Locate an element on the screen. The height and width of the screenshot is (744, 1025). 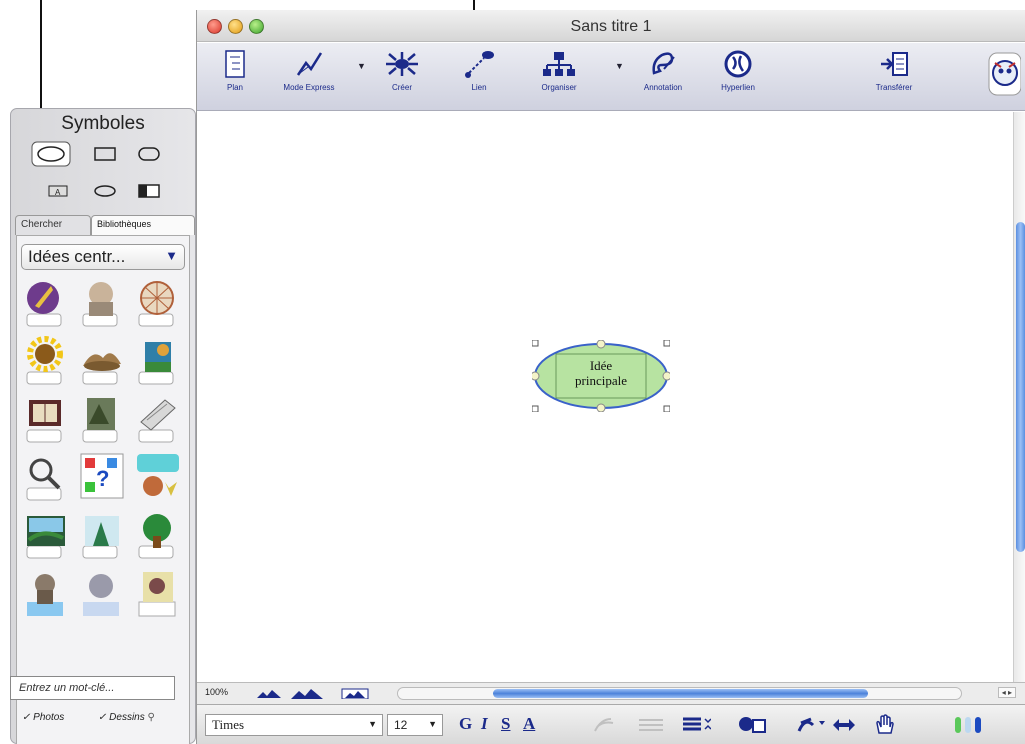
horizontal-scroll-thumb is located at coordinates (680, 693).